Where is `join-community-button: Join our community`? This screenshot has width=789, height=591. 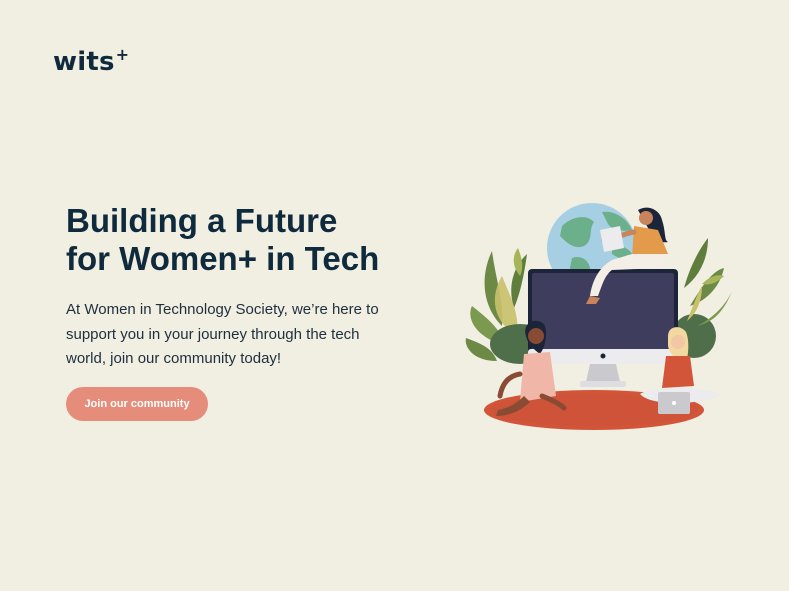
join-community-button: Join our community is located at coordinates (137, 404).